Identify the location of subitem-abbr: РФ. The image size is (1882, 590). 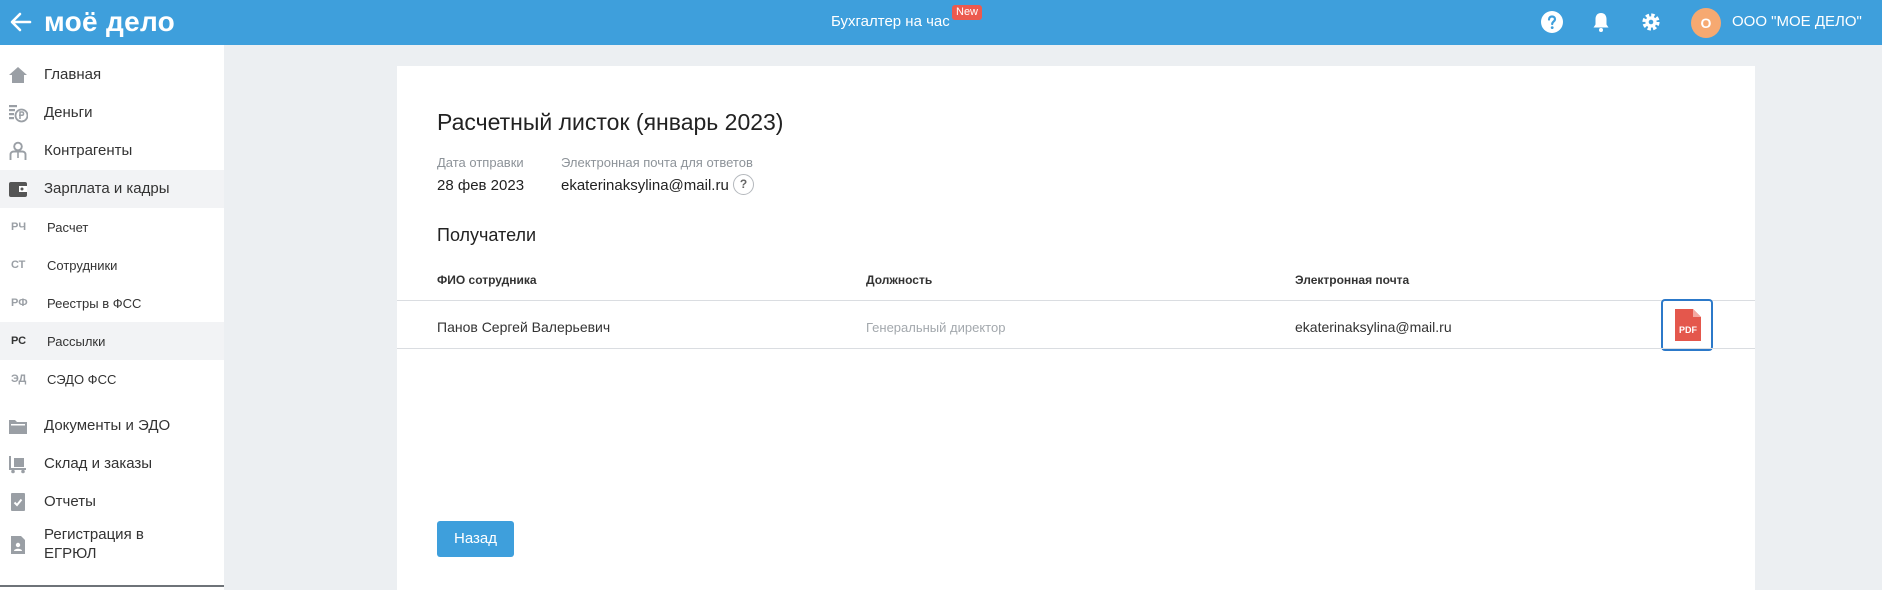
(19, 303).